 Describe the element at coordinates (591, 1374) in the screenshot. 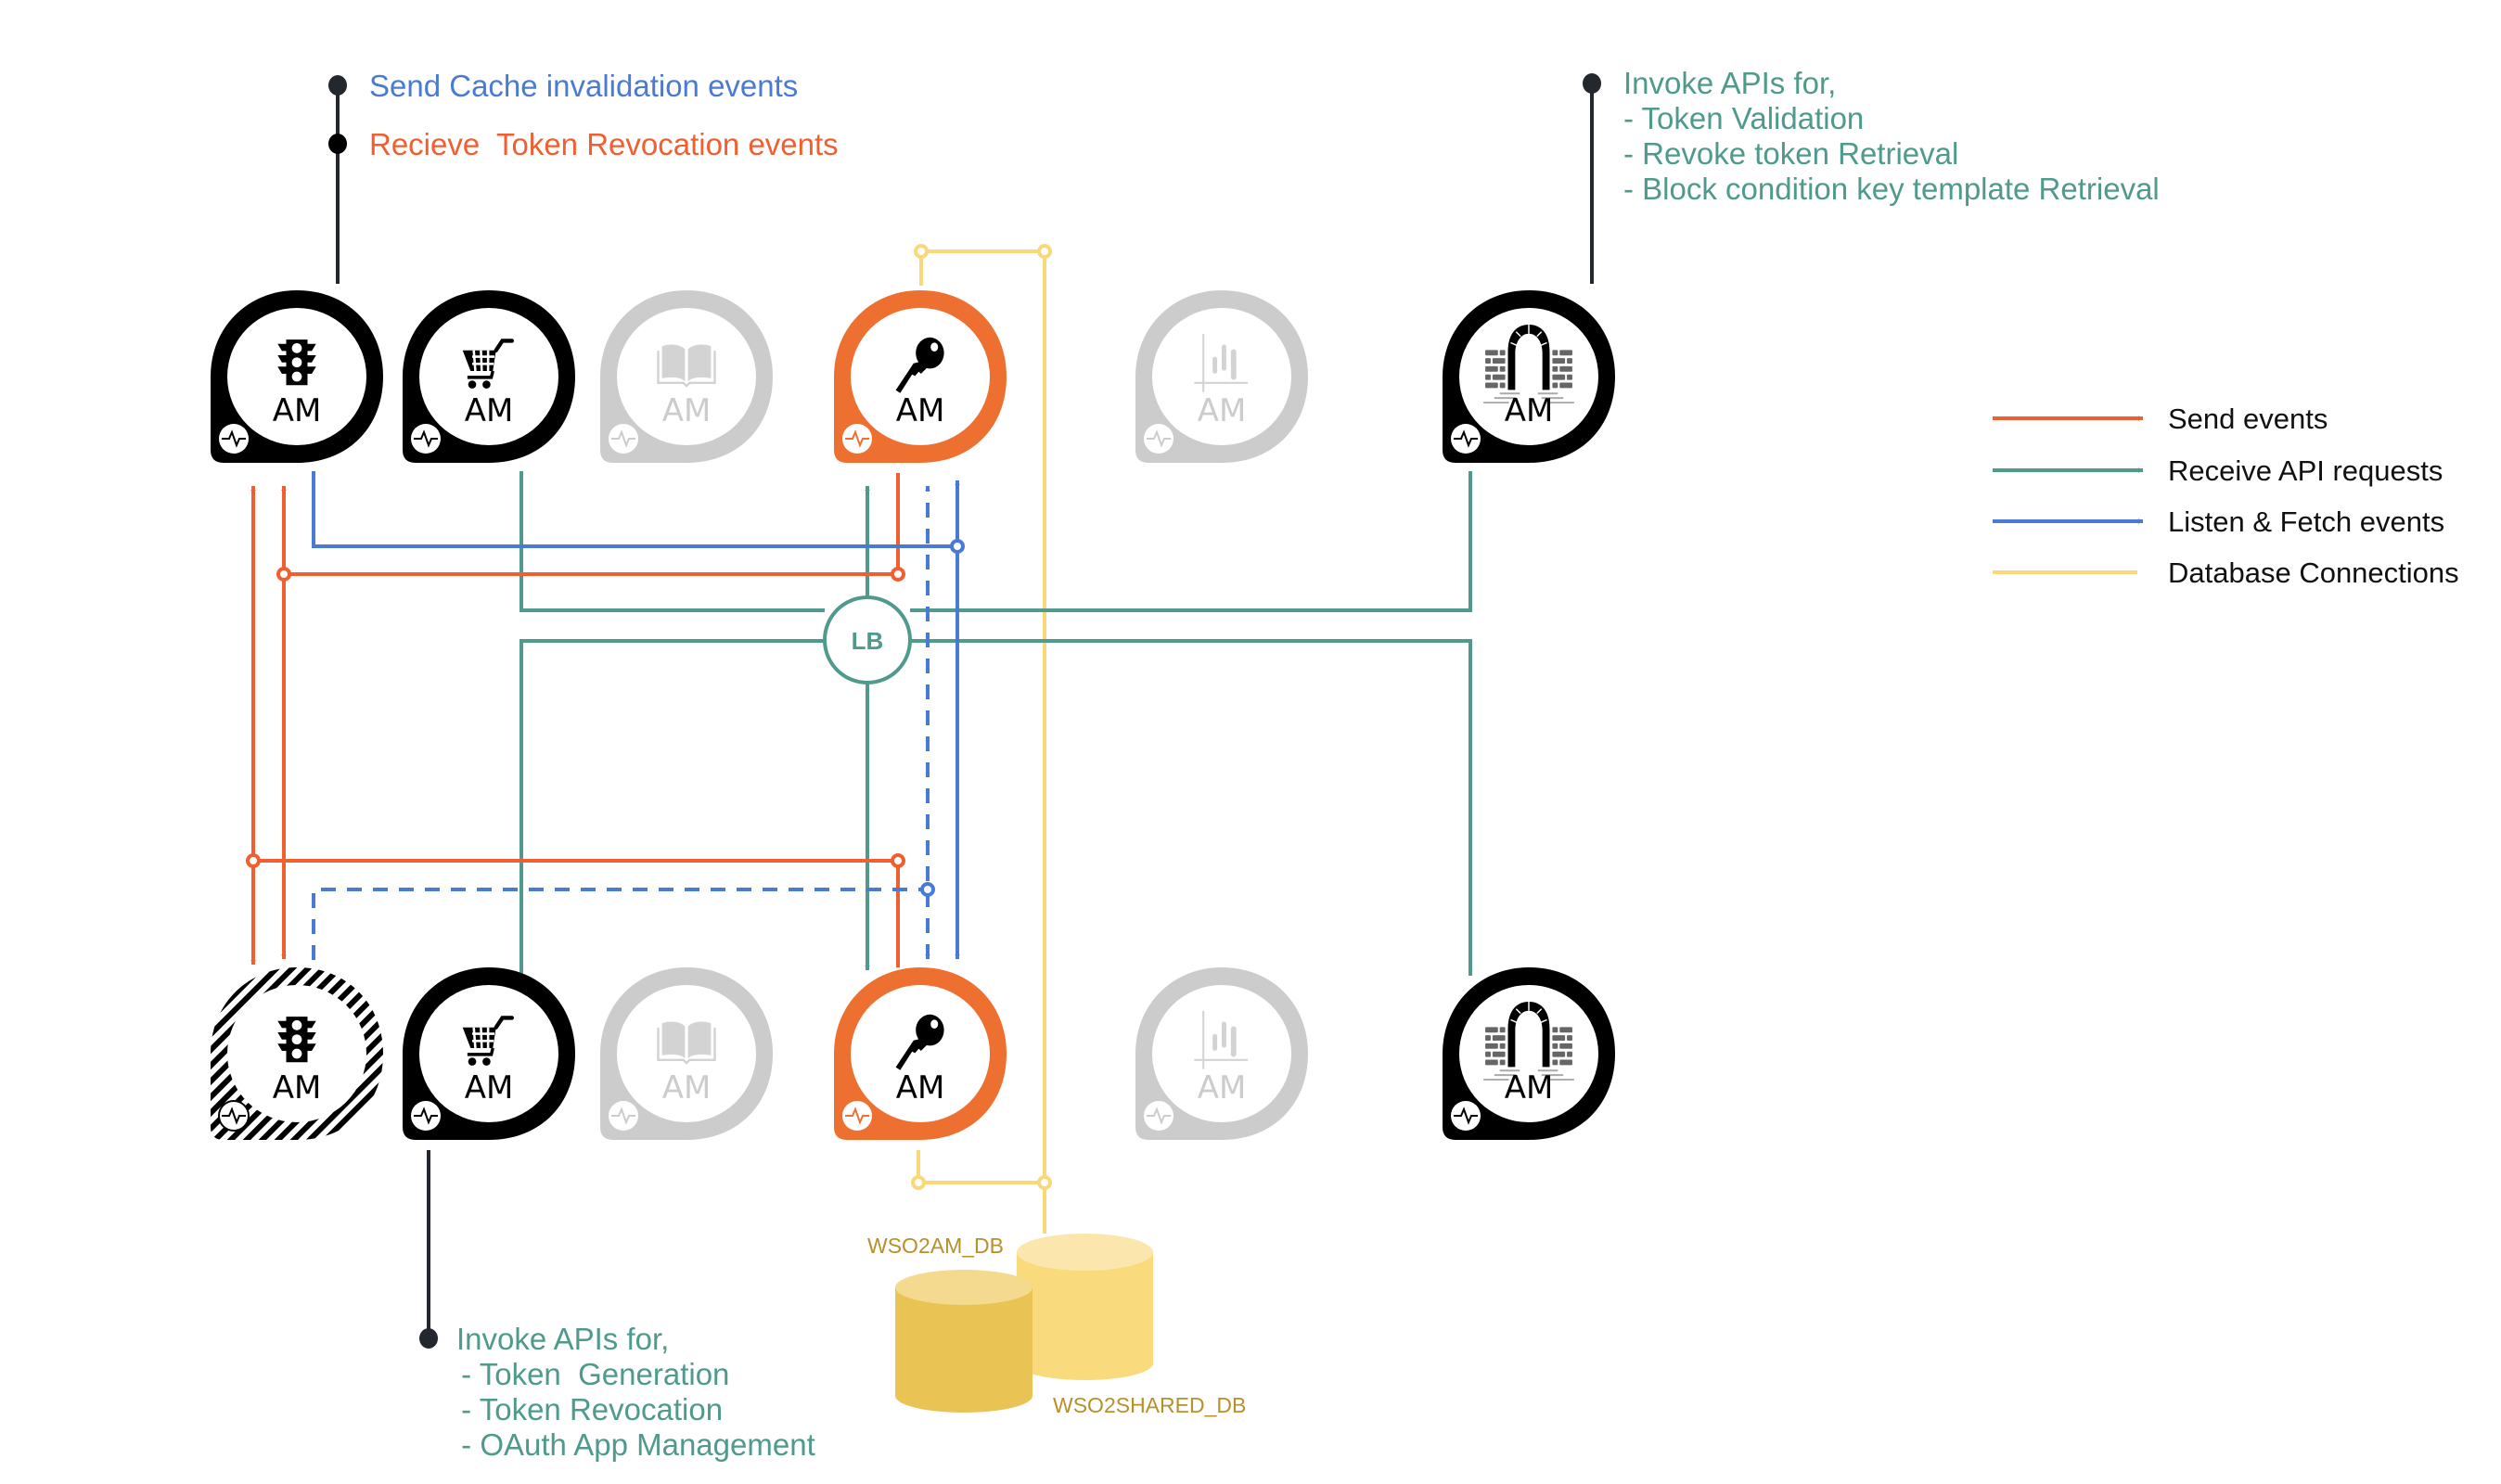

I see `annotation-line: - Token Generation` at that location.